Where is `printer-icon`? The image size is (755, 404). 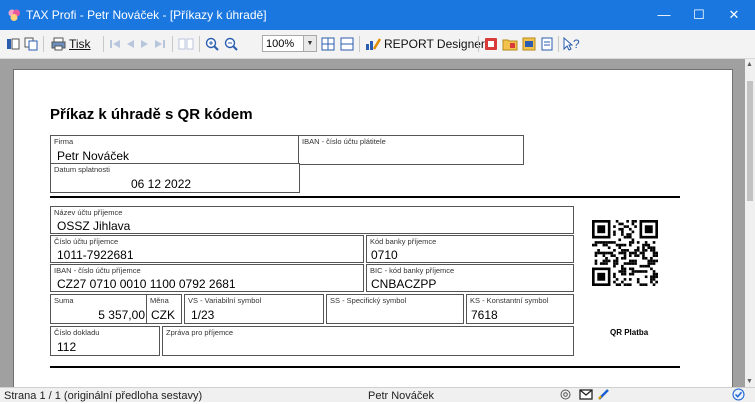 printer-icon is located at coordinates (58, 44).